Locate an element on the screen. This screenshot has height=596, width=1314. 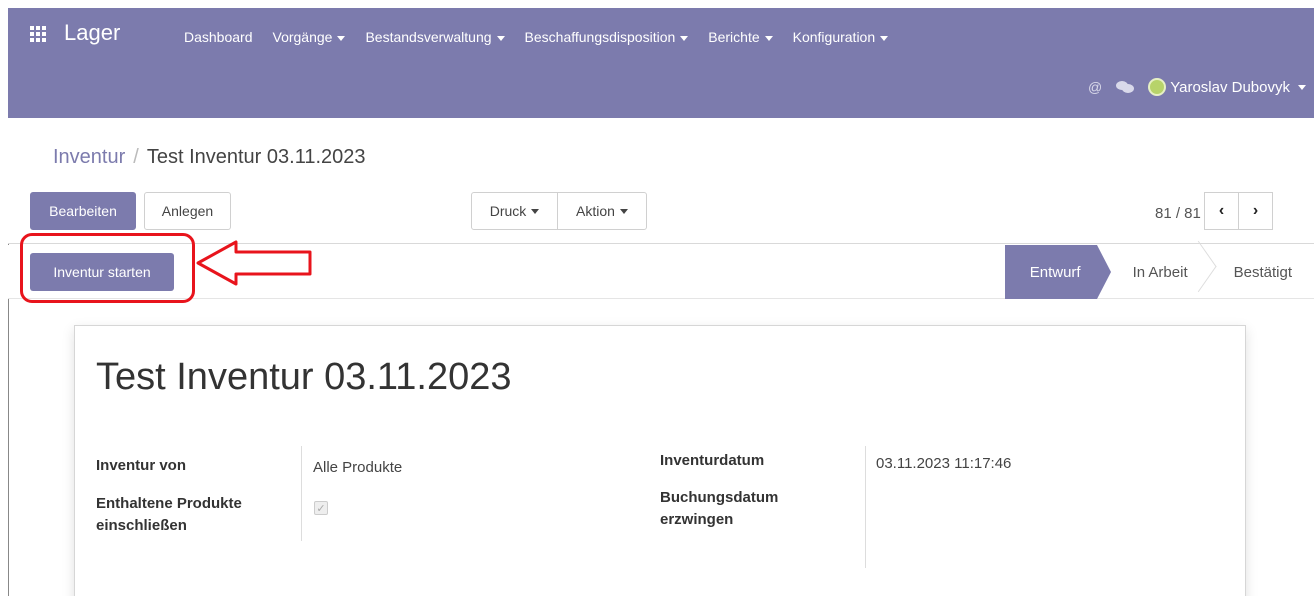
status-steps: Entwurf In Arbeit Bestätigt is located at coordinates (1159, 272).